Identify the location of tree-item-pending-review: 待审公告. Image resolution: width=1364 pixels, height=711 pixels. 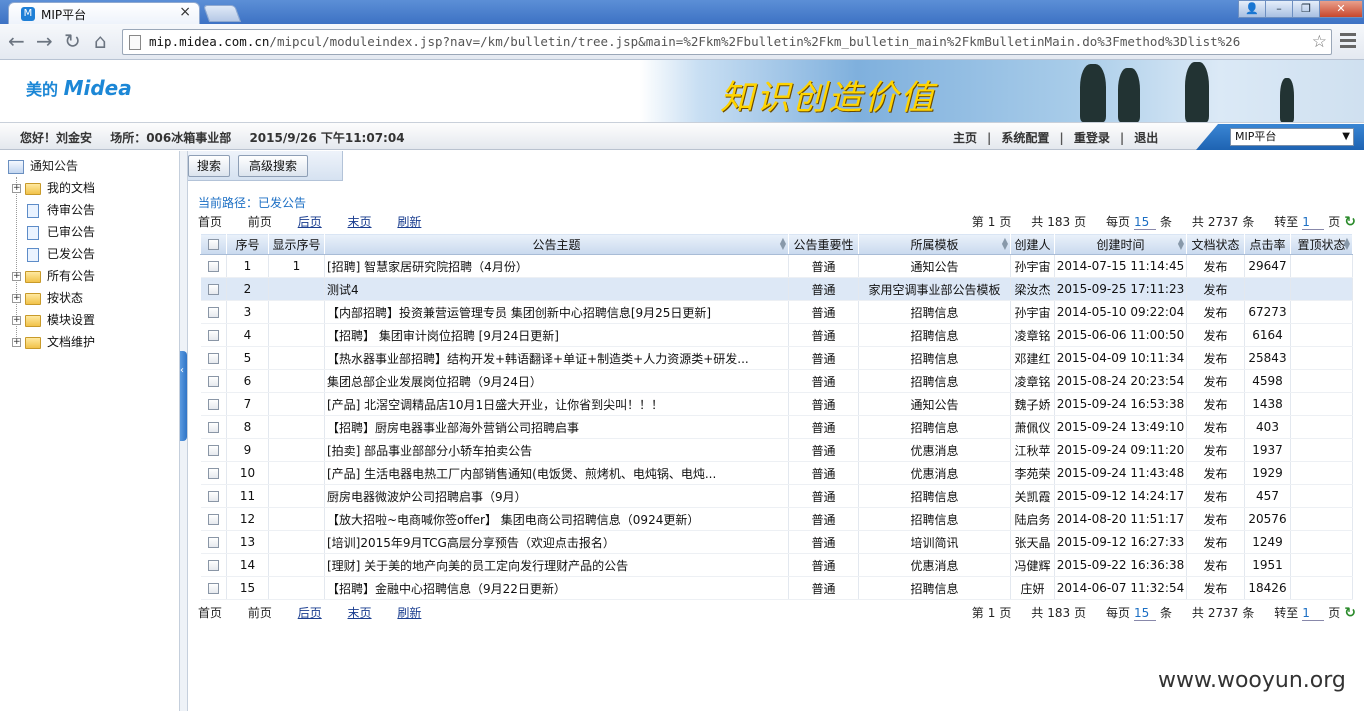
(53, 210).